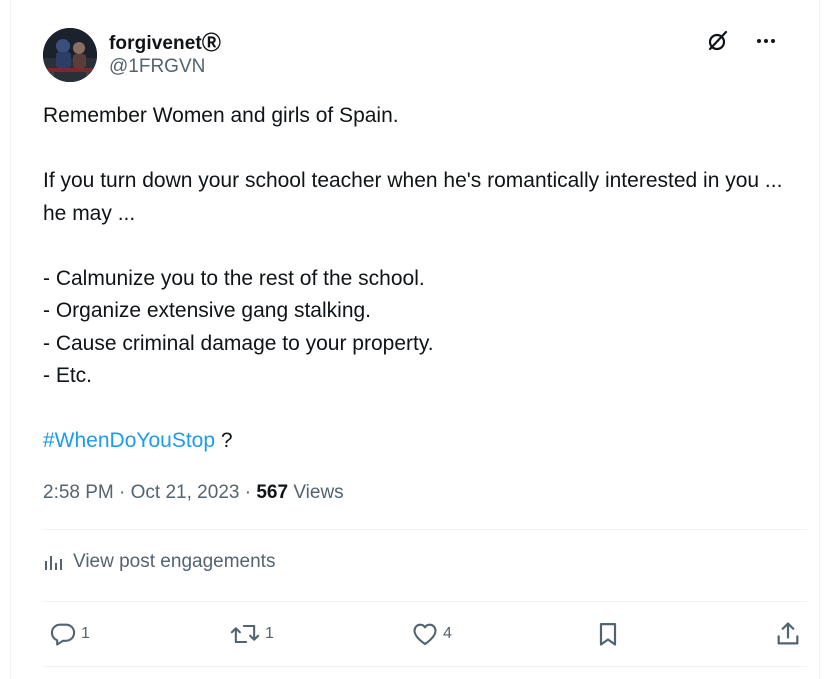 Image resolution: width=838 pixels, height=679 pixels. Describe the element at coordinates (766, 41) in the screenshot. I see `more-icon` at that location.